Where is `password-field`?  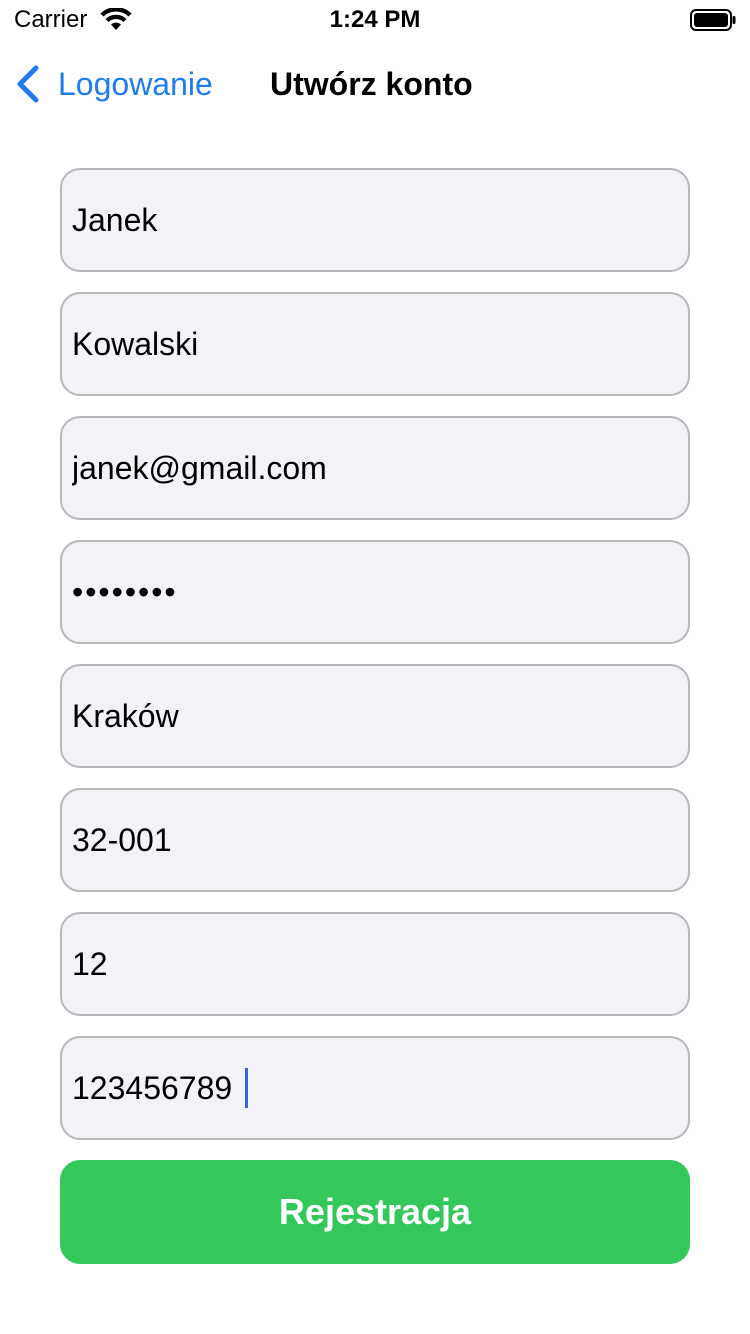 password-field is located at coordinates (375, 592).